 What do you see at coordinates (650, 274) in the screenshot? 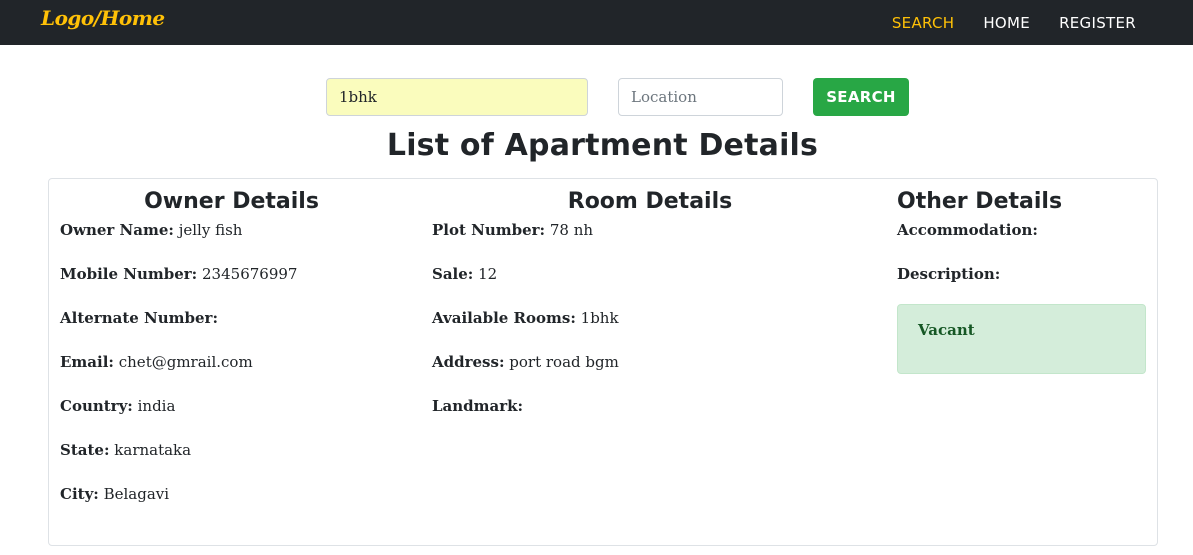
I see `sale-field: Sale: 12` at bounding box center [650, 274].